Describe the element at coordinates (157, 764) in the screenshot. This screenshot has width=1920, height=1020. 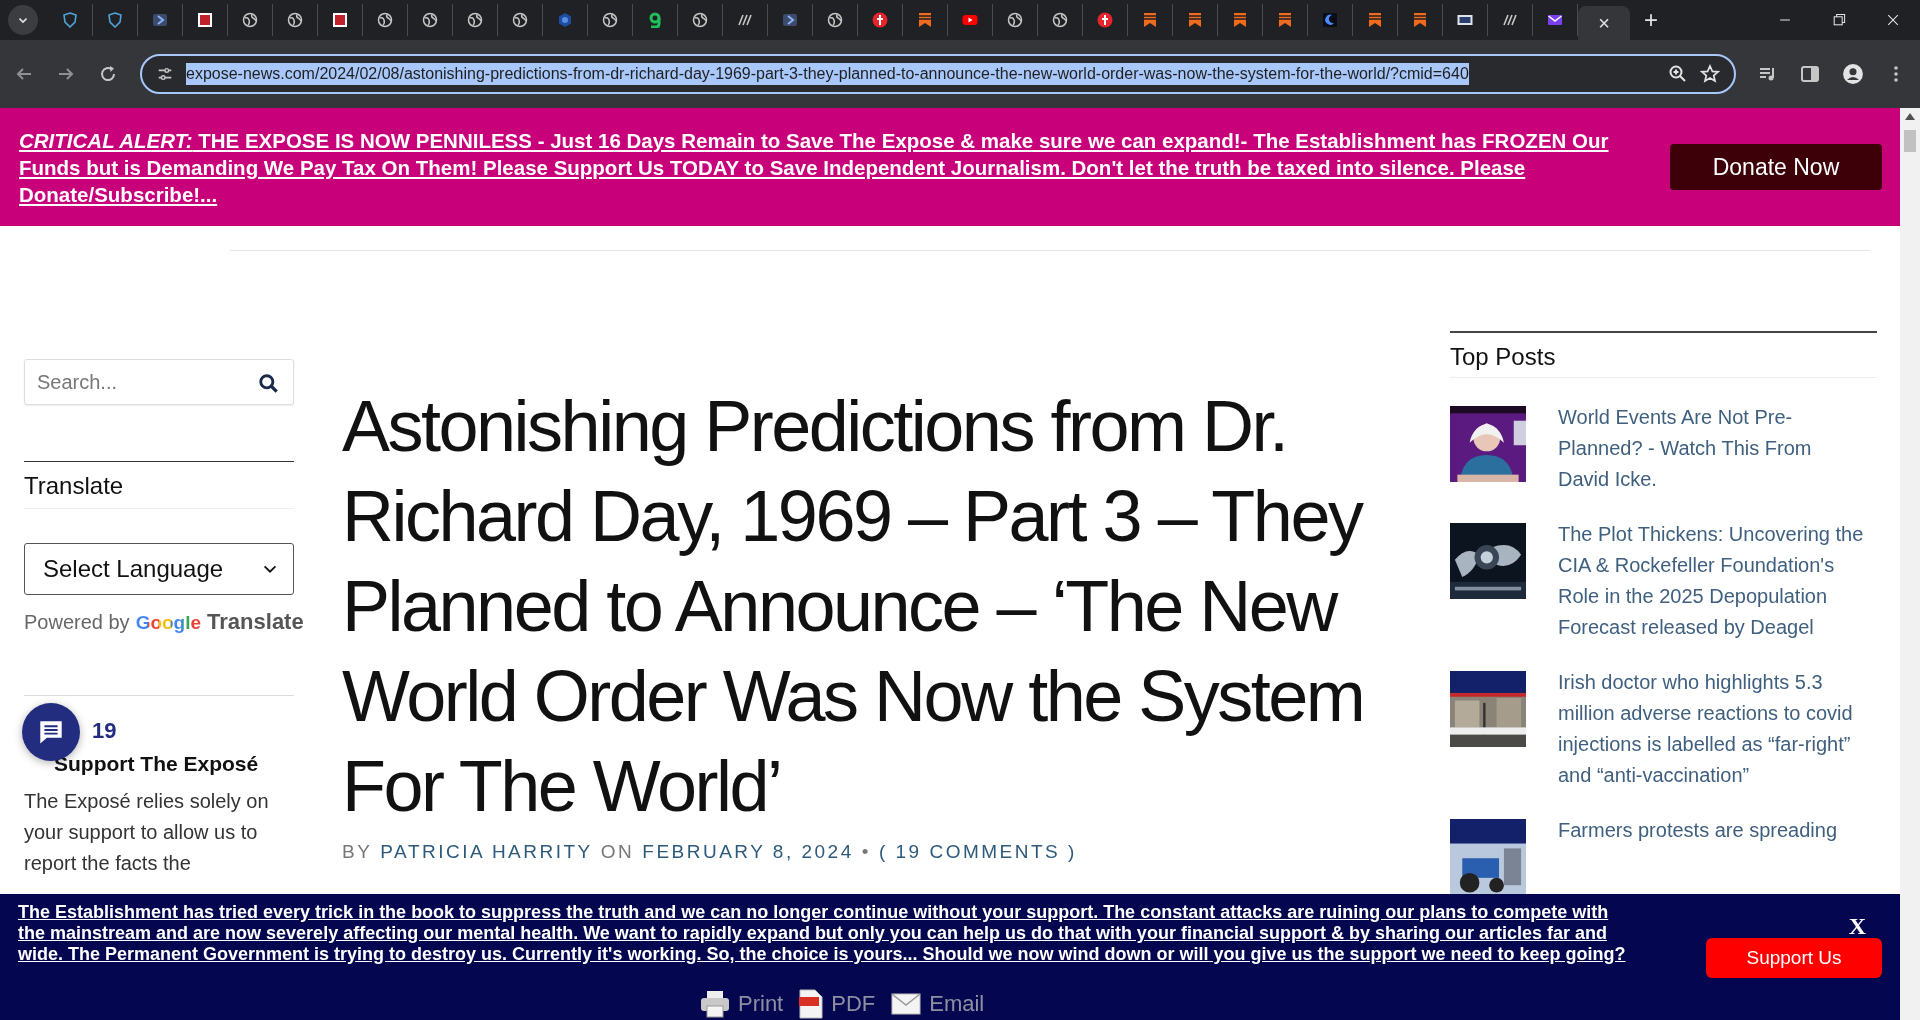
I see `support-heading: Support The Exposé` at that location.